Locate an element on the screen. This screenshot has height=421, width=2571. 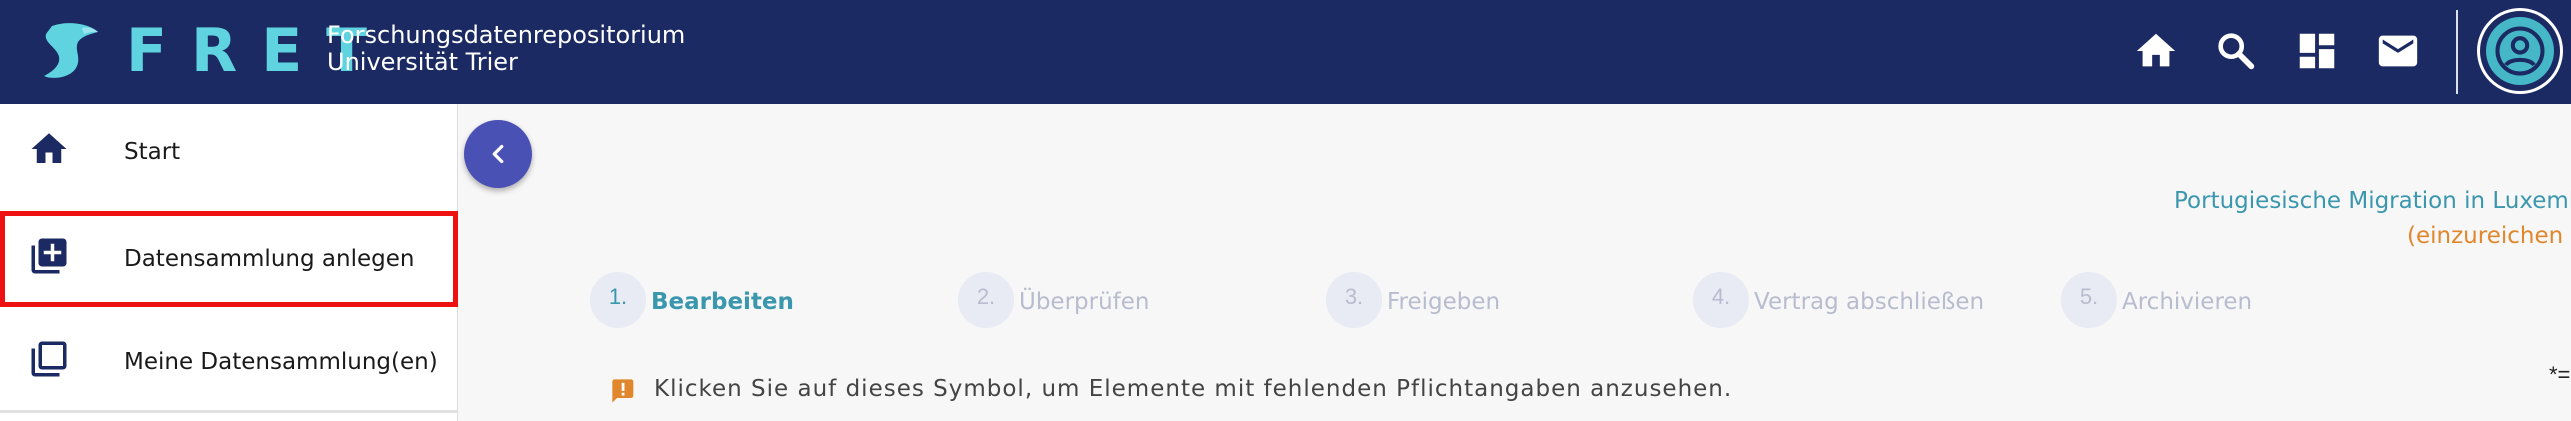
library-icon is located at coordinates (49, 359).